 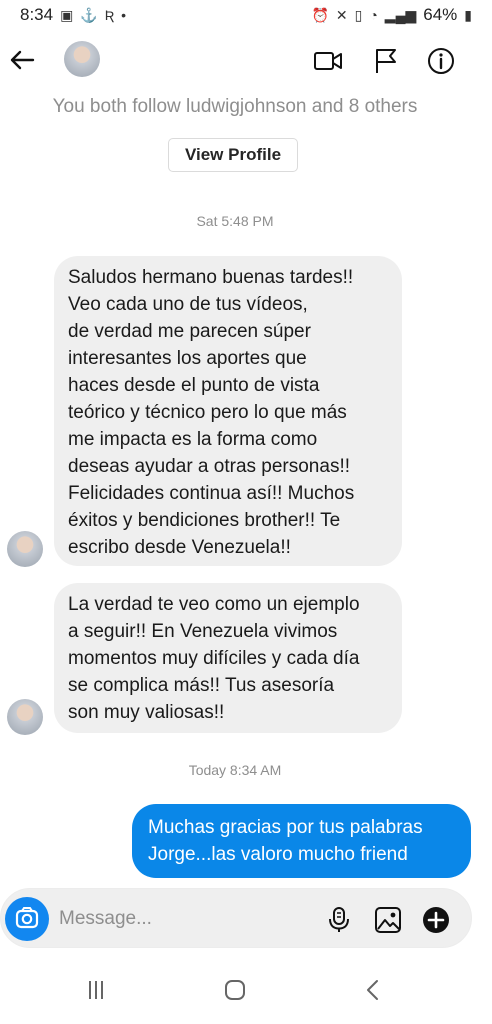 What do you see at coordinates (320, 14) in the screenshot?
I see `alarm-icon: ⏰` at bounding box center [320, 14].